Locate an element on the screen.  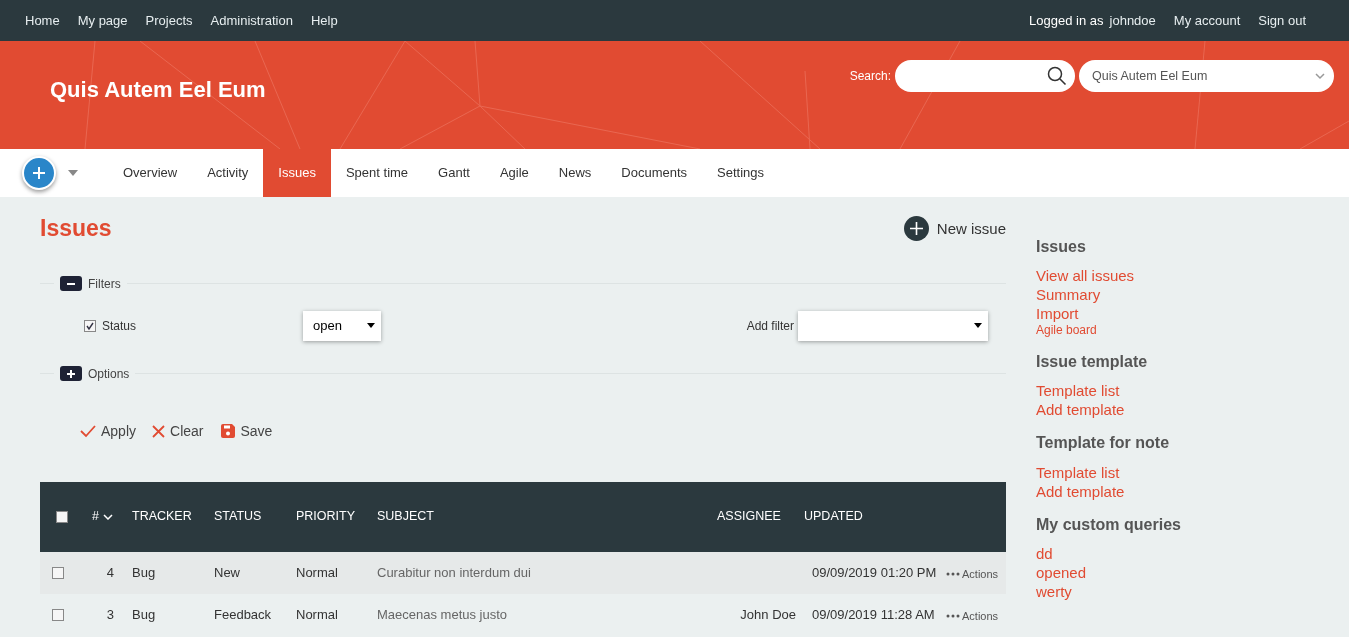
table-cell: Feedback is located at coordinates (243, 614).